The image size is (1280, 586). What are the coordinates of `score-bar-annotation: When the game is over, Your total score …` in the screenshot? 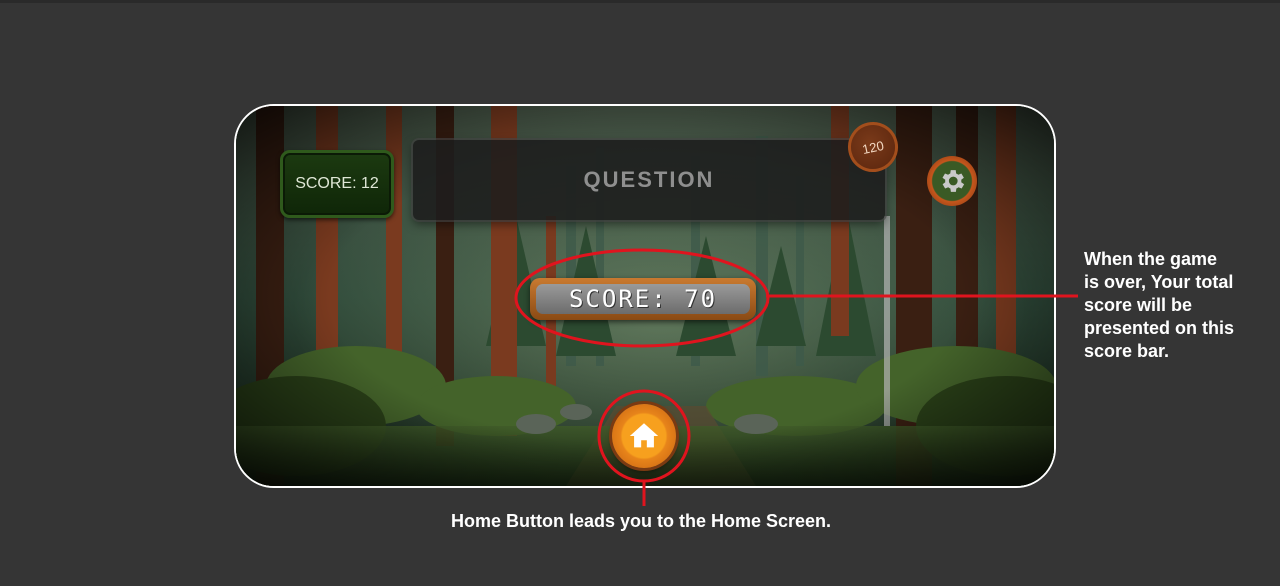 It's located at (1179, 305).